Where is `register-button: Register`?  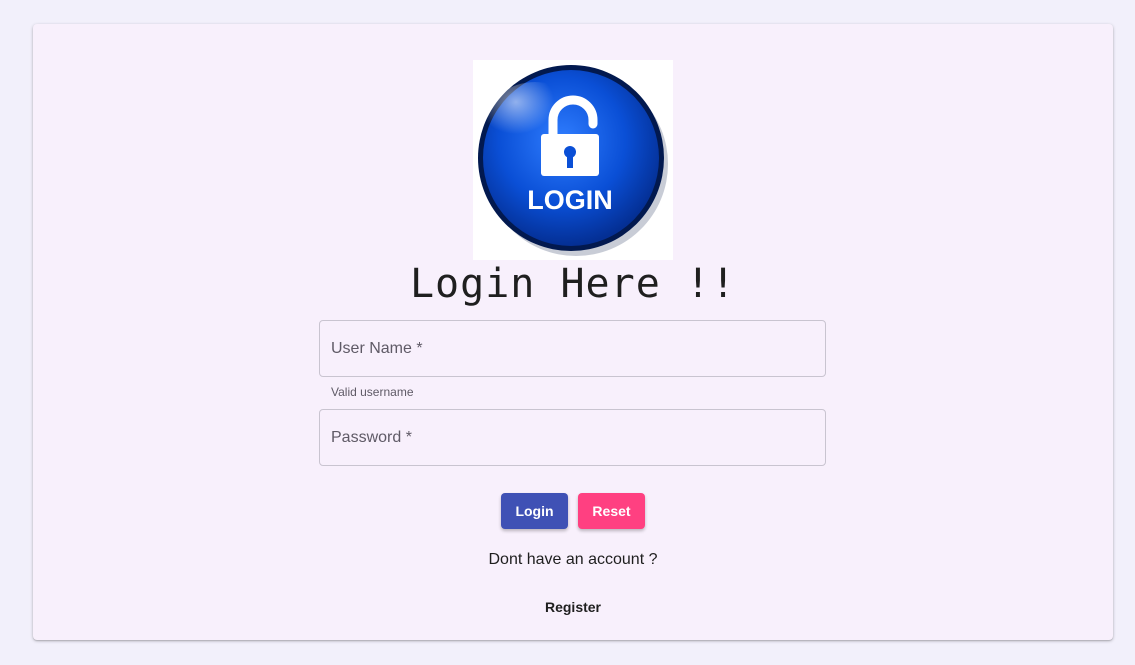 register-button: Register is located at coordinates (573, 607).